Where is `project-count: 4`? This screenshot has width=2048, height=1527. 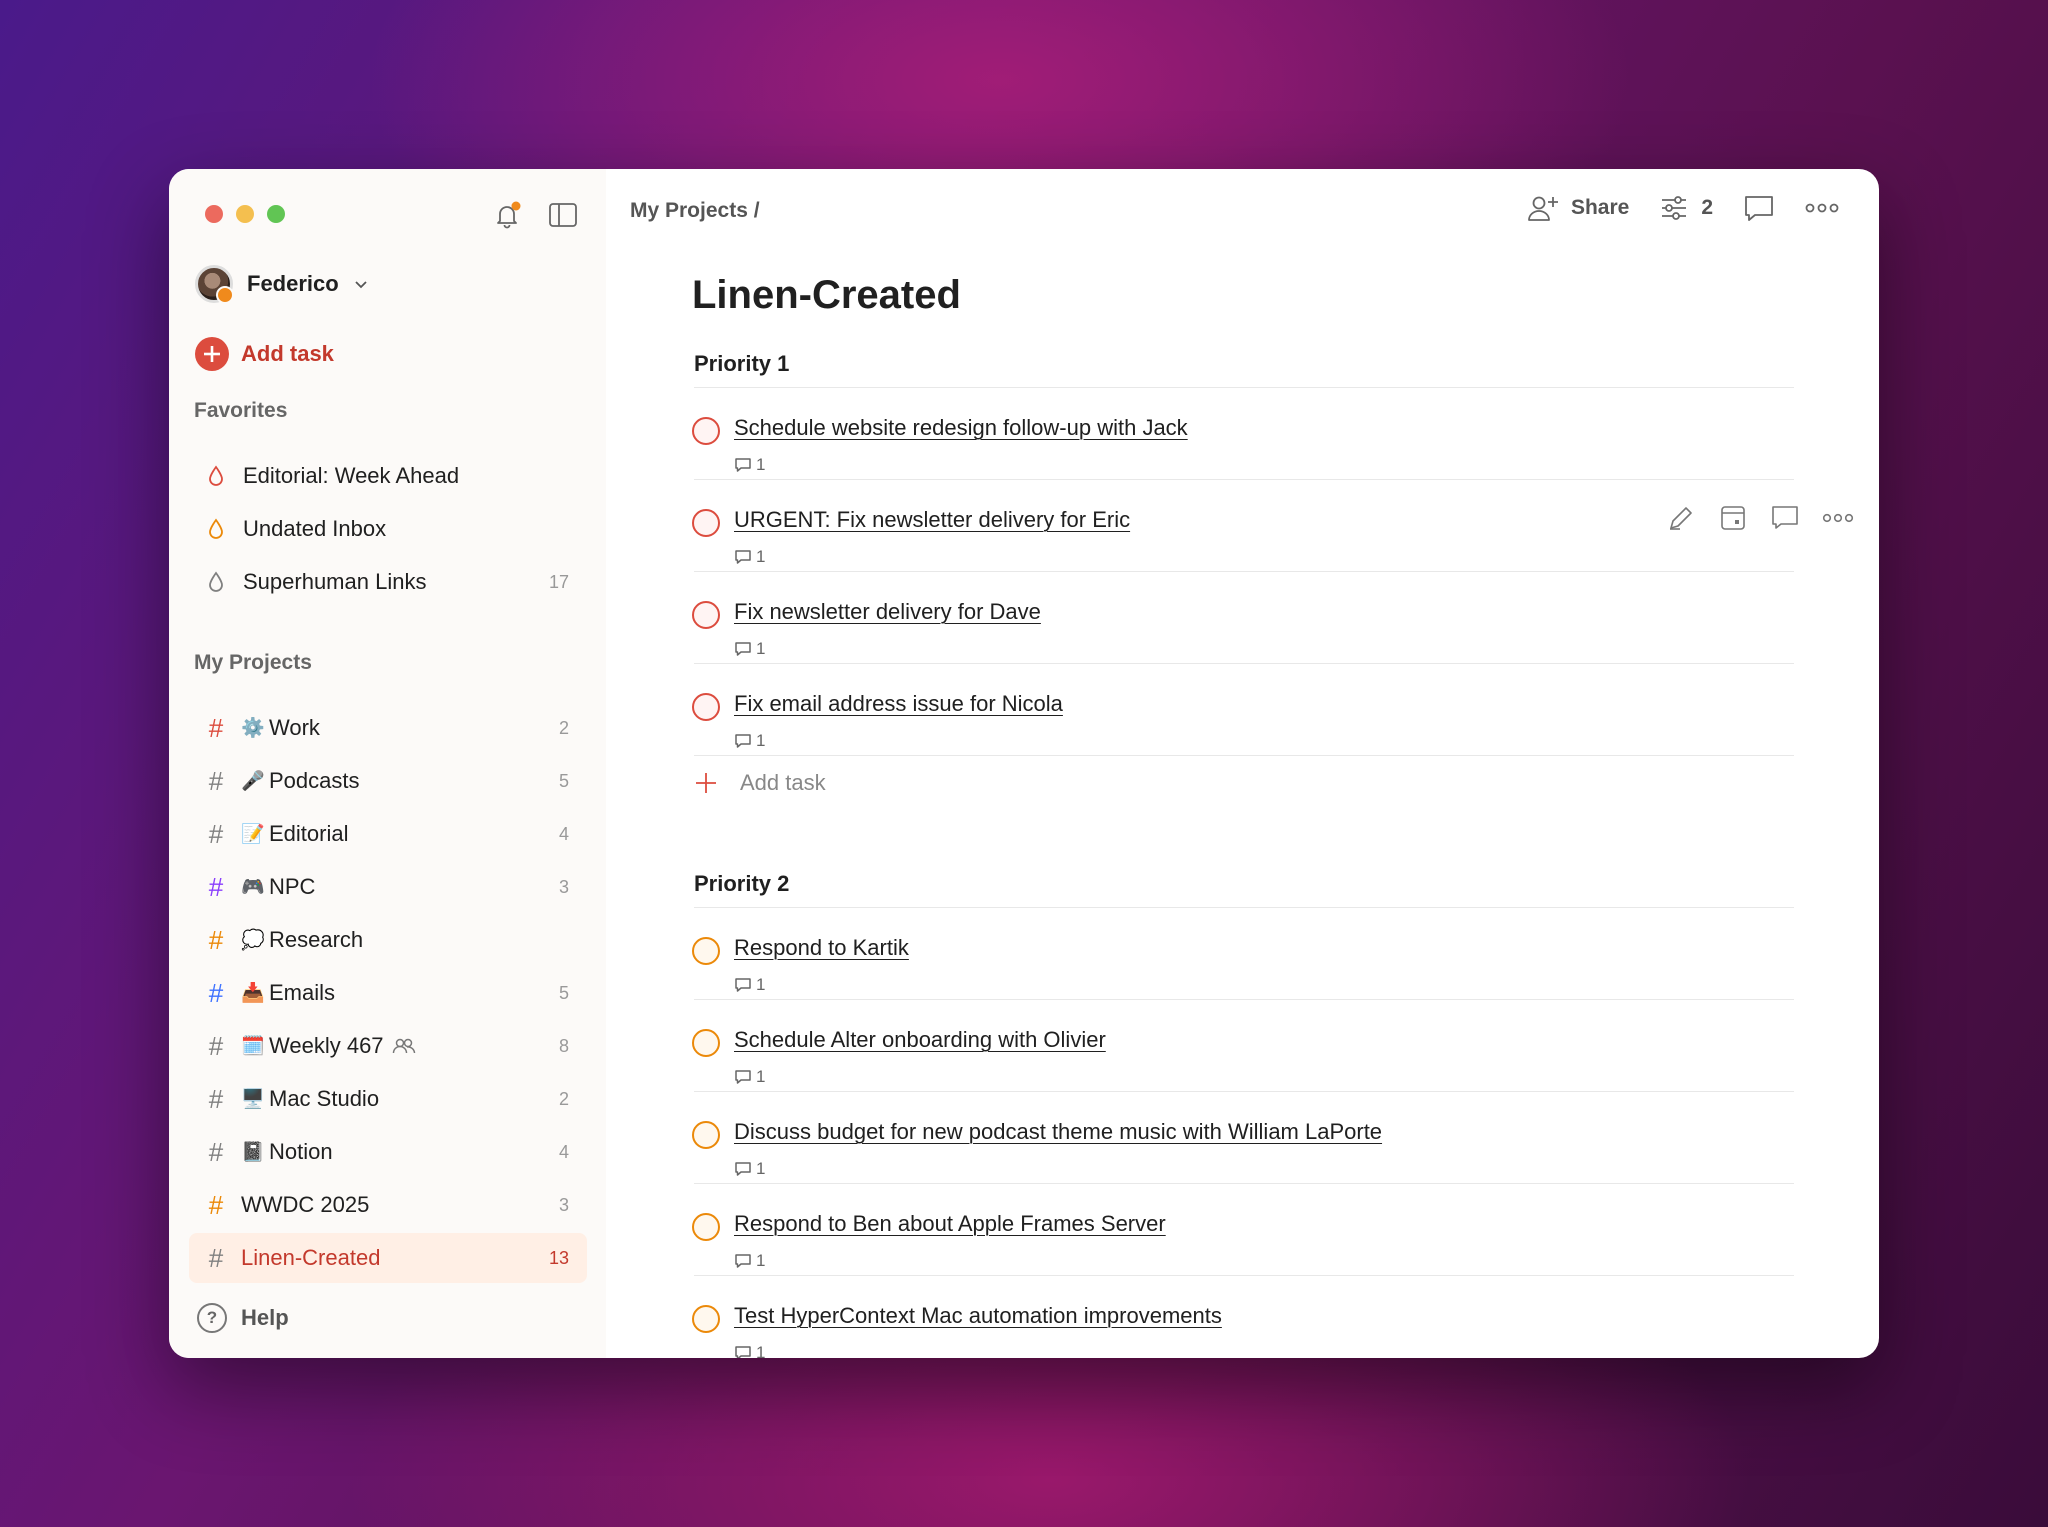 project-count: 4 is located at coordinates (563, 1151).